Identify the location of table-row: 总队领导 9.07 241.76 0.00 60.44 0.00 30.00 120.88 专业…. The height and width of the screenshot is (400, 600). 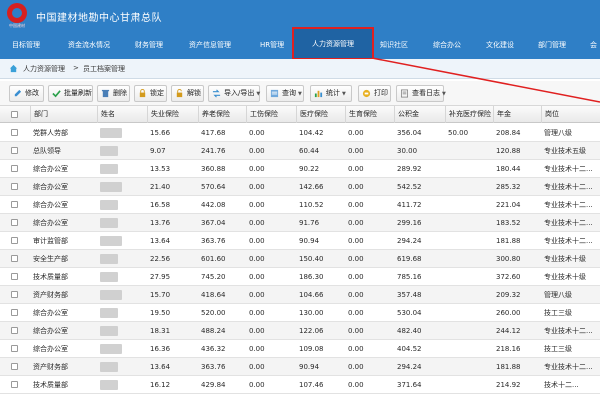
(300, 151).